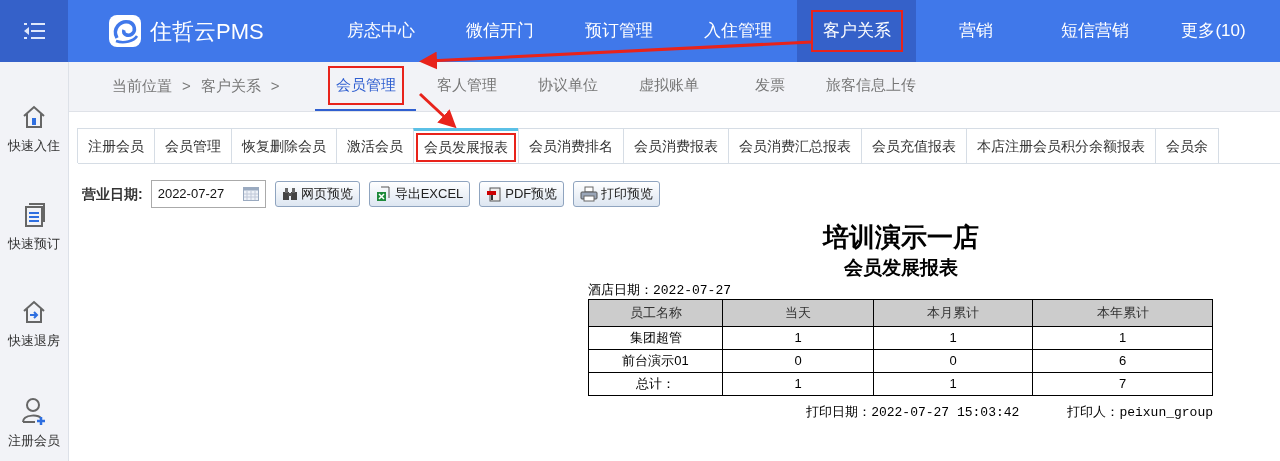 The image size is (1280, 461). I want to click on sub-nav-tab: 旅客信息上传, so click(870, 86).